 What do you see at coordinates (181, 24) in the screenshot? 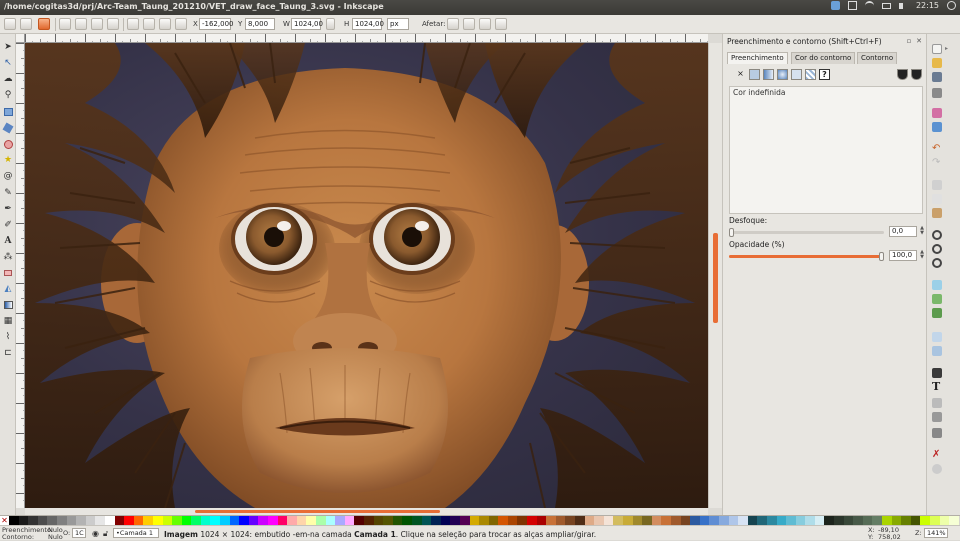
I see `lower-to-bottom-icon` at bounding box center [181, 24].